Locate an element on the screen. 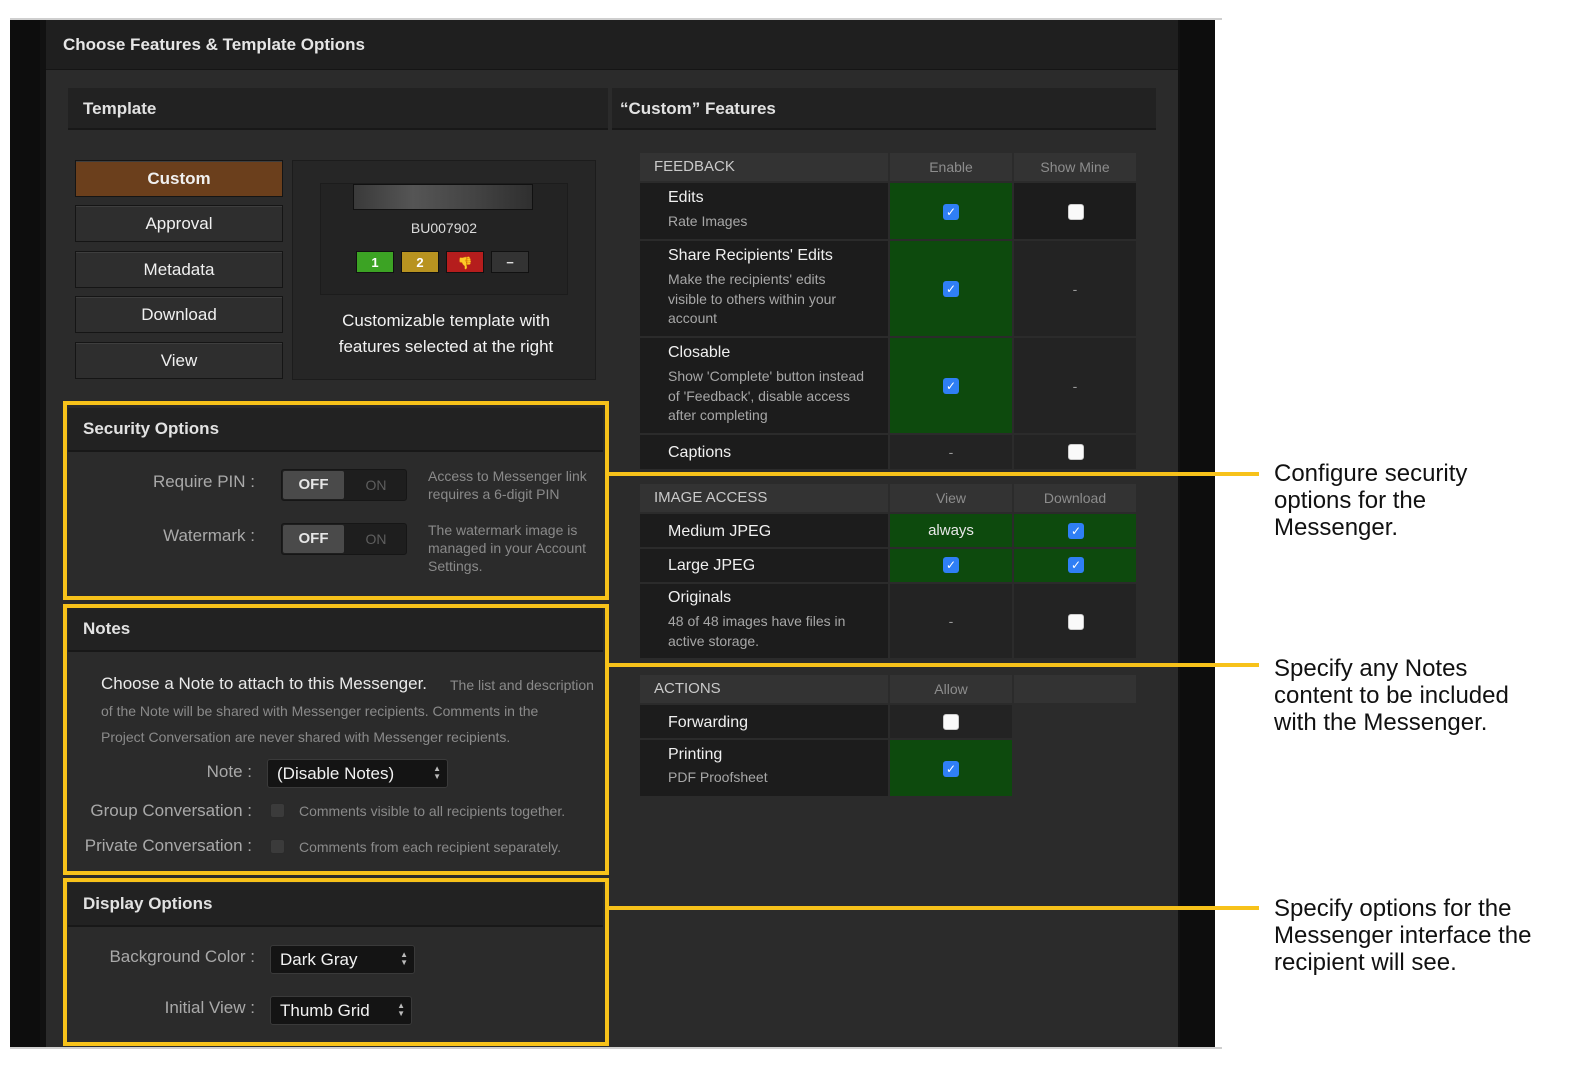 The image size is (1580, 1074). callout-line: Specify options for the is located at coordinates (1393, 908).